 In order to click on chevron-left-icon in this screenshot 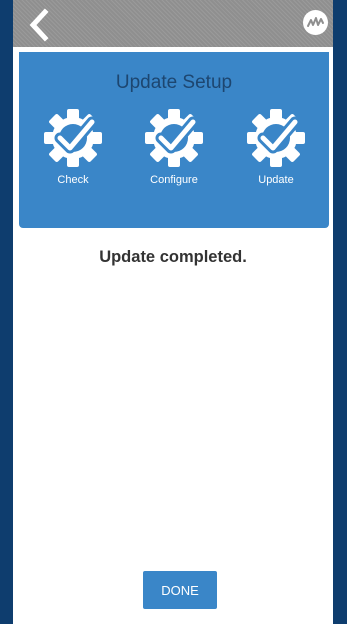, I will do `click(39, 25)`.